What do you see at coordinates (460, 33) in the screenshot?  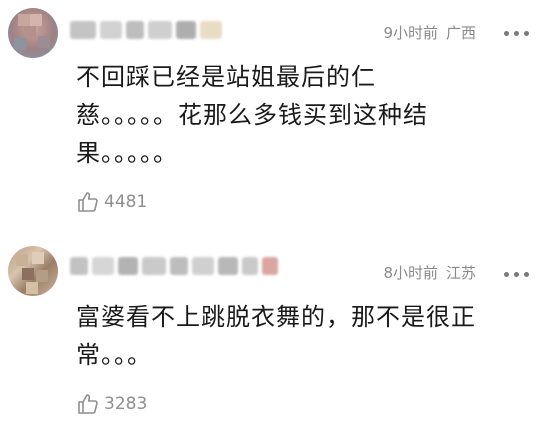 I see `comment-location: 广西` at bounding box center [460, 33].